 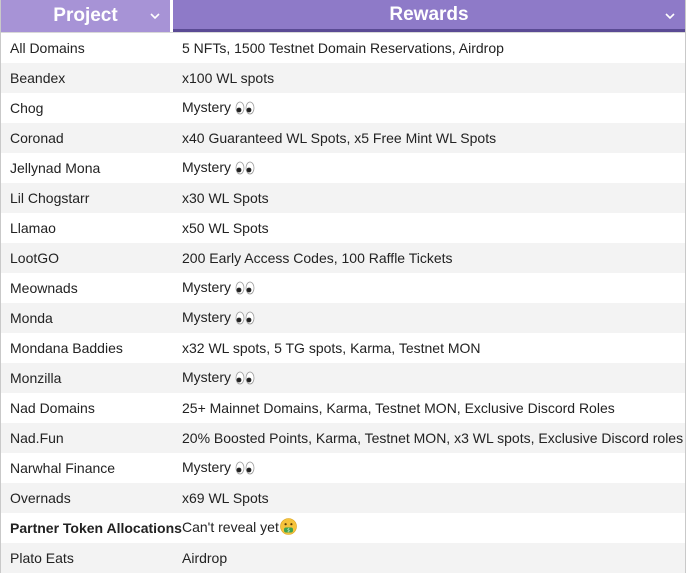 I want to click on table-row: Monda Mystery, so click(x=343, y=318).